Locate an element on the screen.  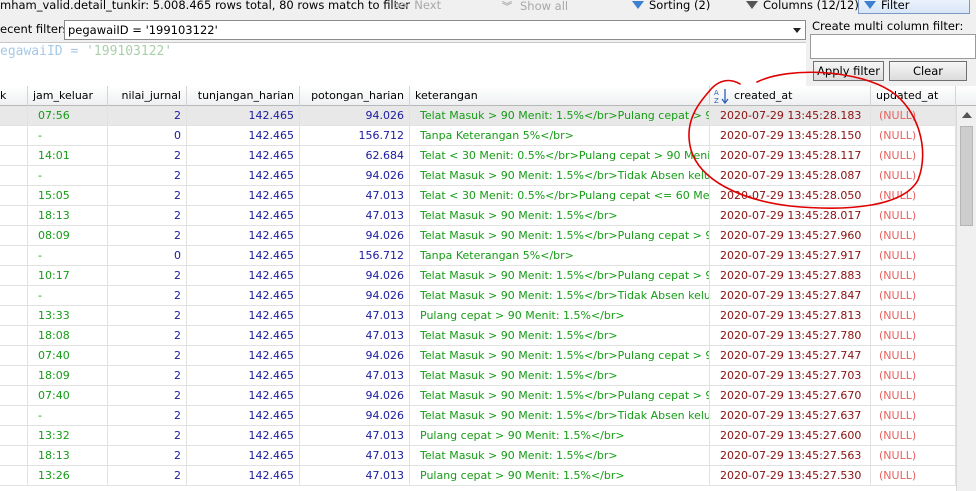
header-nilai-jurnal: nilai_jurnal is located at coordinates (147, 96).